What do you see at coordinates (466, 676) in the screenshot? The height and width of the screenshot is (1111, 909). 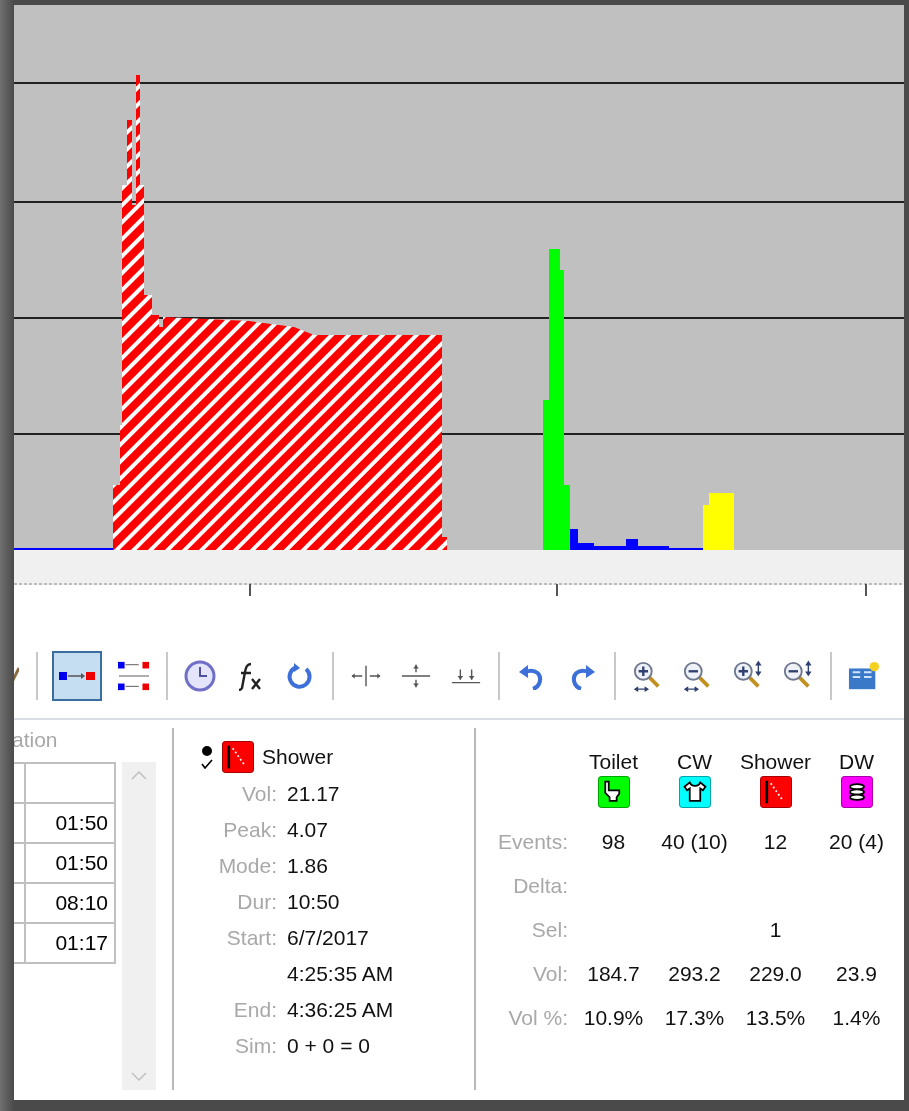 I see `merge-icon` at bounding box center [466, 676].